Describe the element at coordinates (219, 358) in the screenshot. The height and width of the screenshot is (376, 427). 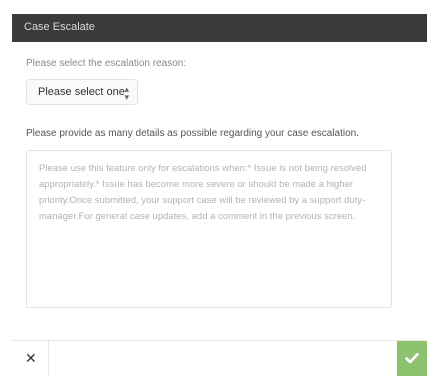
I see `dialog-footer: ✕` at that location.